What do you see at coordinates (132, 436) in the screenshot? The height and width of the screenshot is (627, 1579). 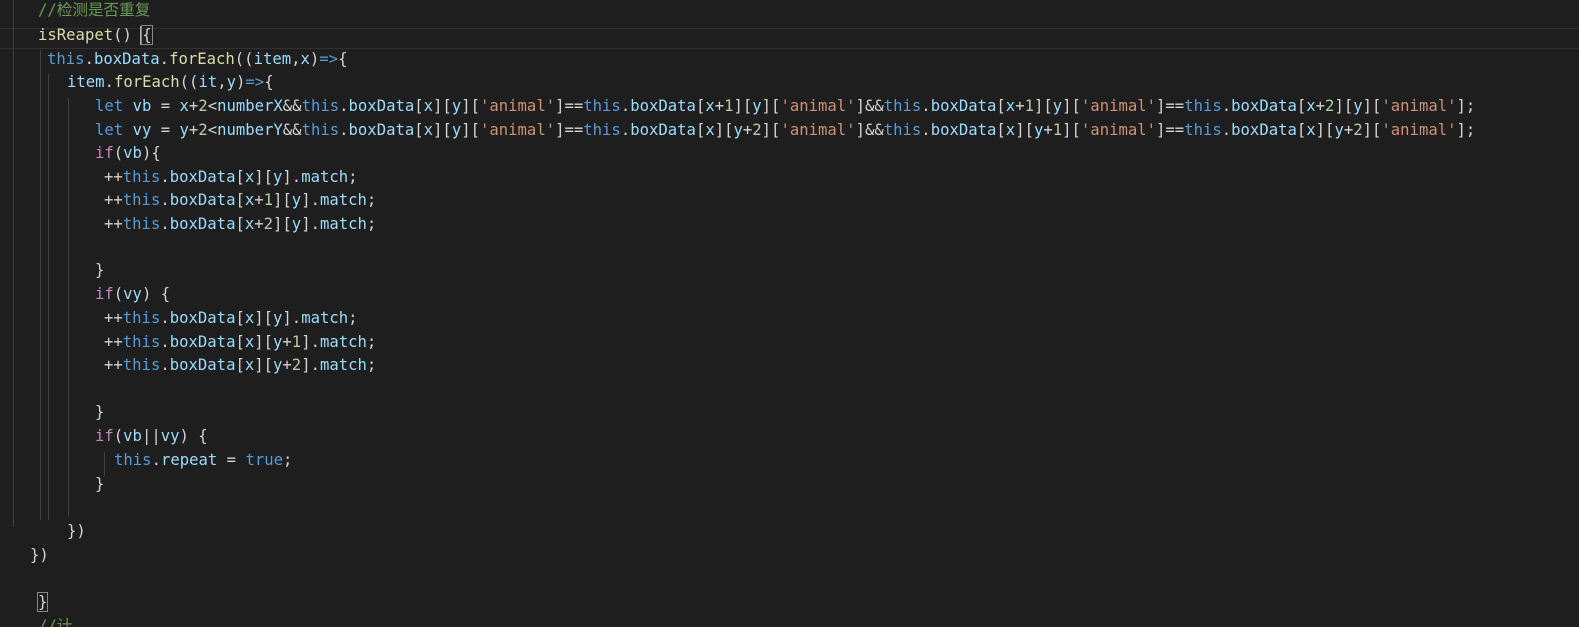 I see `code-token: vb` at bounding box center [132, 436].